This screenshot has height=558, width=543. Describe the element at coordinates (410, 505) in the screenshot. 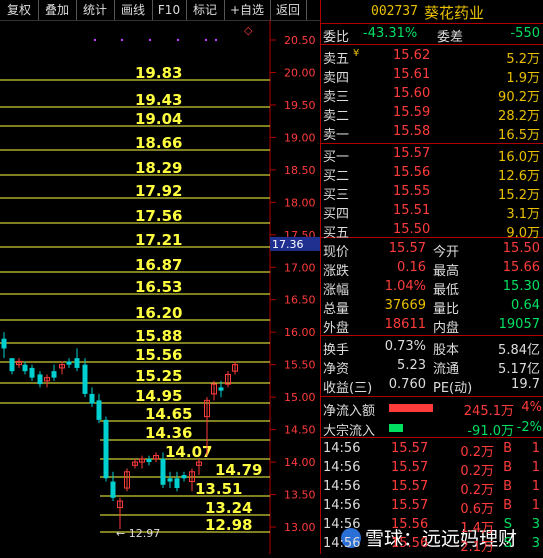

I see `tick-price: 15.57` at that location.